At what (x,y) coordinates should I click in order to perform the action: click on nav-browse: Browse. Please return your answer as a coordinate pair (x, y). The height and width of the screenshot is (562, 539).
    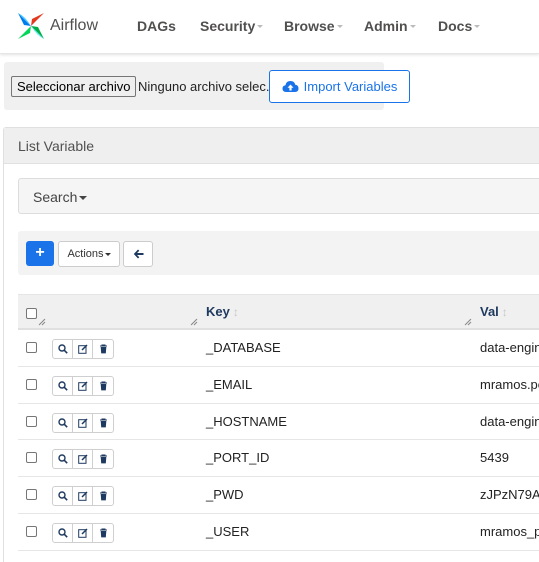
    Looking at the image, I should click on (313, 26).